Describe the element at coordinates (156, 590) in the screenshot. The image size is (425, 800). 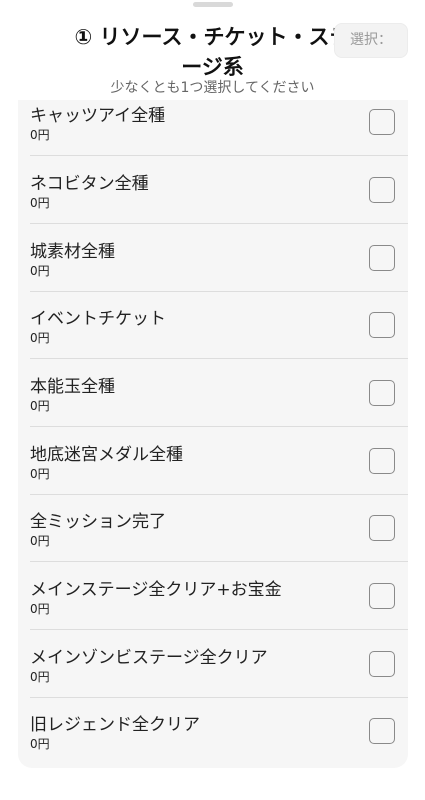
I see `item-name: メインステージ全クリア+お宝金` at that location.